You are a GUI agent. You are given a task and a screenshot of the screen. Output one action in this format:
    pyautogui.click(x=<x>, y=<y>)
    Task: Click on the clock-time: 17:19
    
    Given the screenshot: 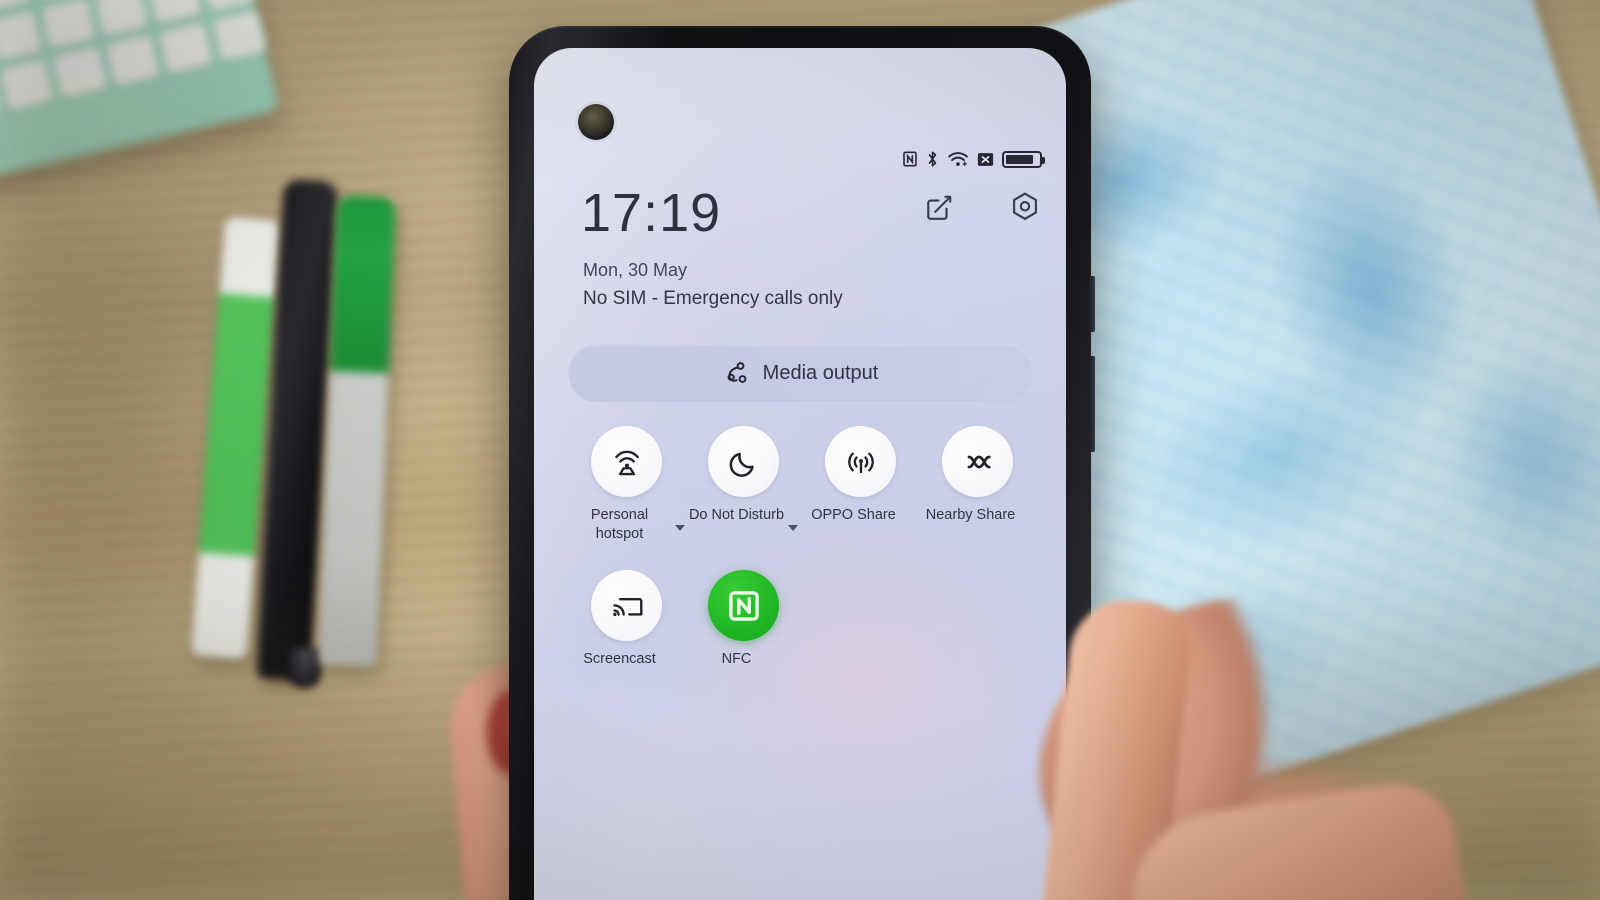 What is the action you would take?
    pyautogui.click(x=651, y=213)
    